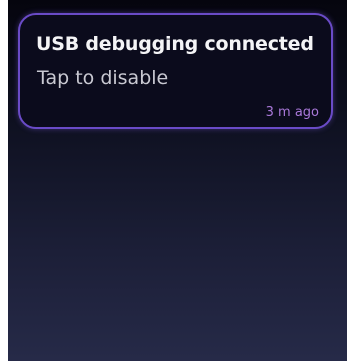 This screenshot has height=361, width=355. Describe the element at coordinates (103, 78) in the screenshot. I see `notification-subtitle: Tap to disable` at that location.